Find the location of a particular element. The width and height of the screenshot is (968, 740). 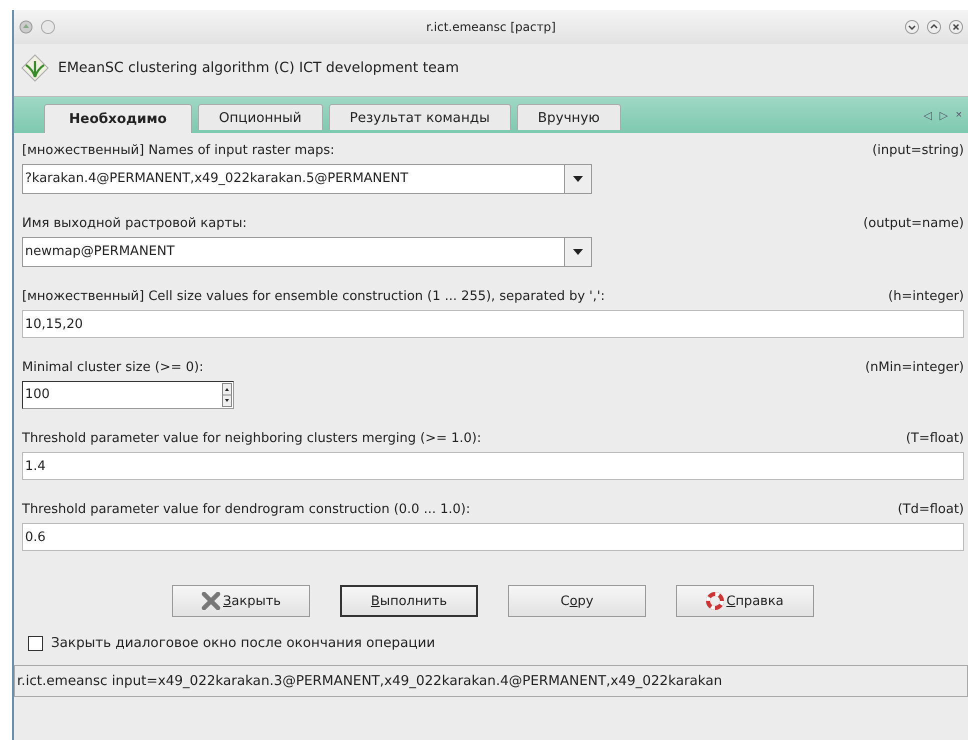

minimize-icon is located at coordinates (912, 27).